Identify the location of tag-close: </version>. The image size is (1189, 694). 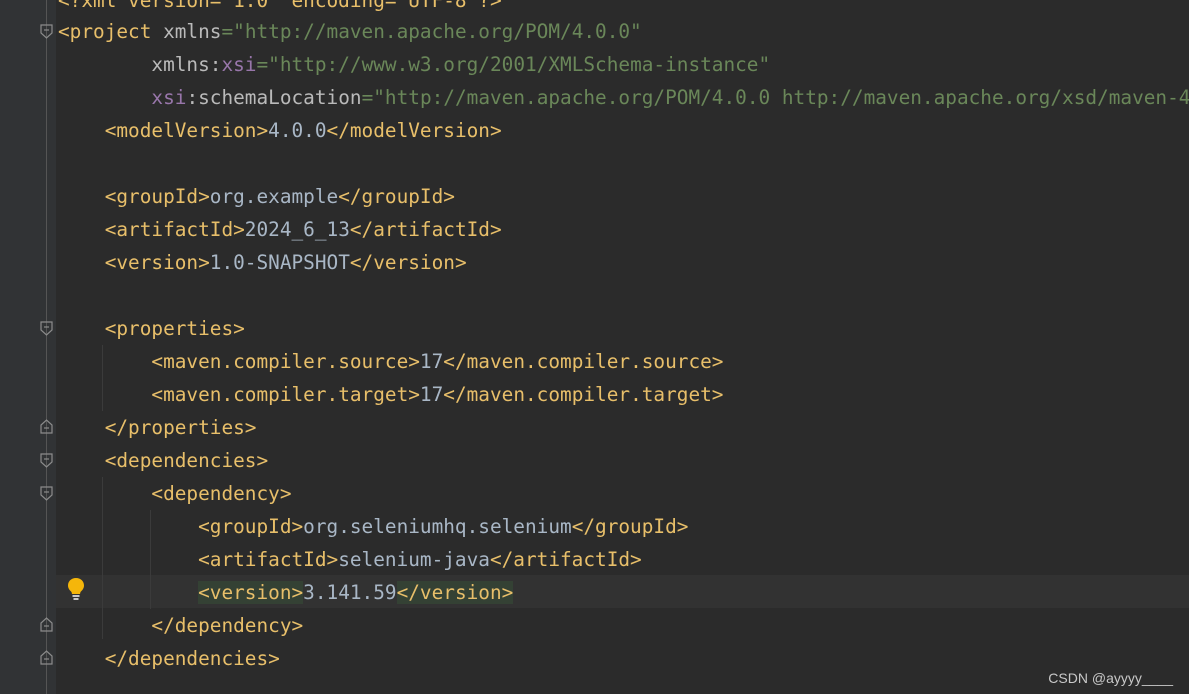
(408, 262).